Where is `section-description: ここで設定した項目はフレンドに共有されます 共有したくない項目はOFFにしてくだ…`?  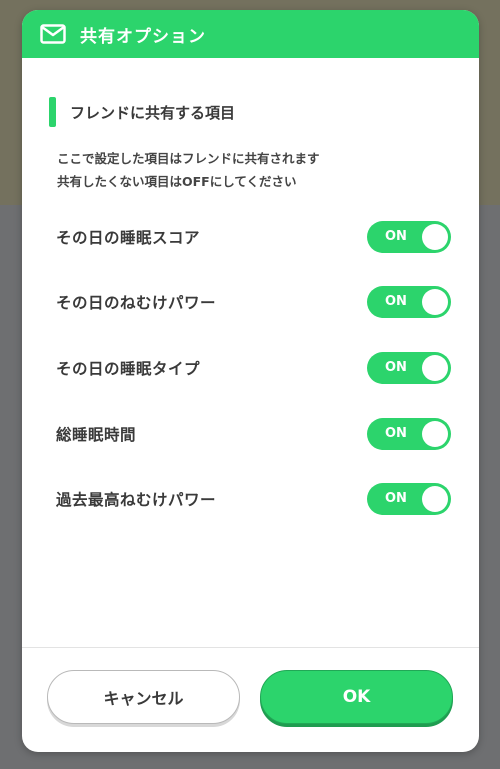 section-description: ここで設定した項目はフレンドに共有されます 共有したくない項目はOFFにしてくだ… is located at coordinates (188, 170).